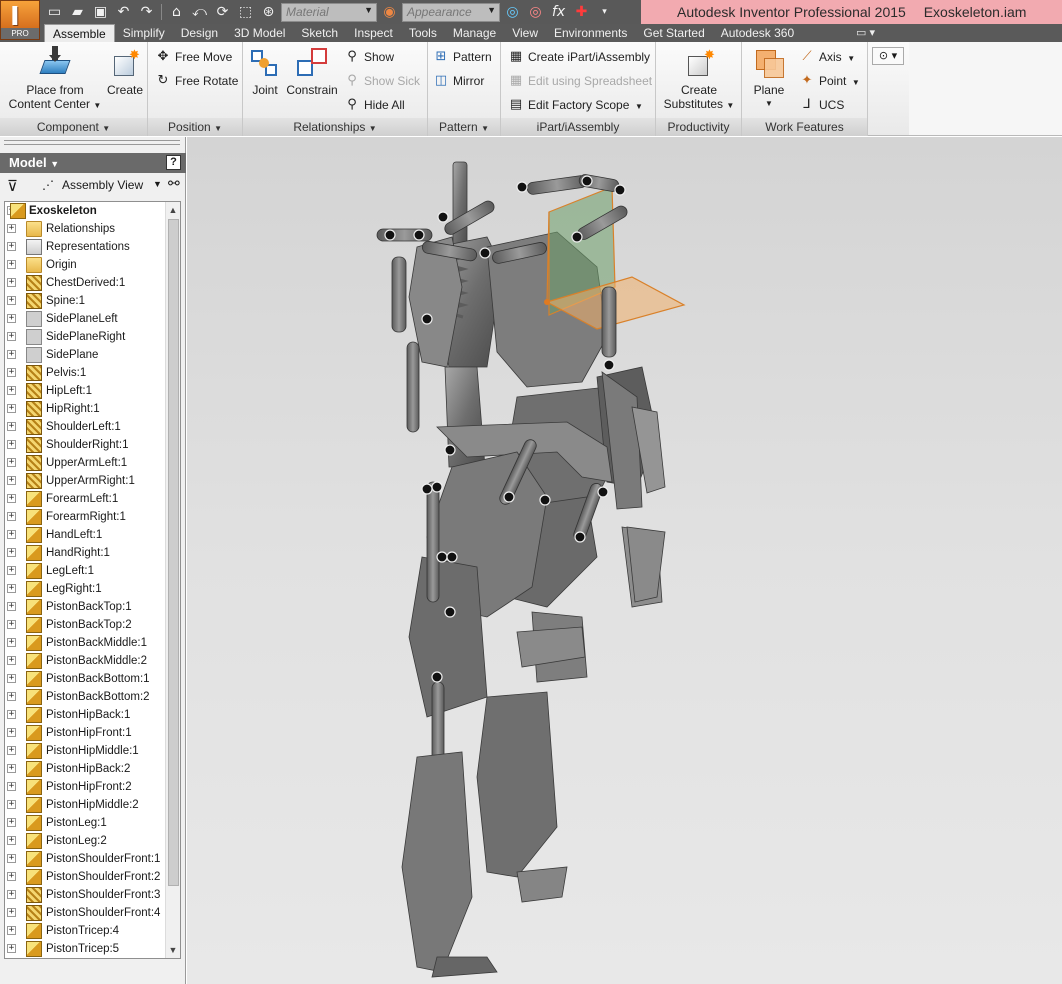 The width and height of the screenshot is (1062, 984). What do you see at coordinates (195, 127) in the screenshot?
I see `panel-title-position: Position ▼` at bounding box center [195, 127].